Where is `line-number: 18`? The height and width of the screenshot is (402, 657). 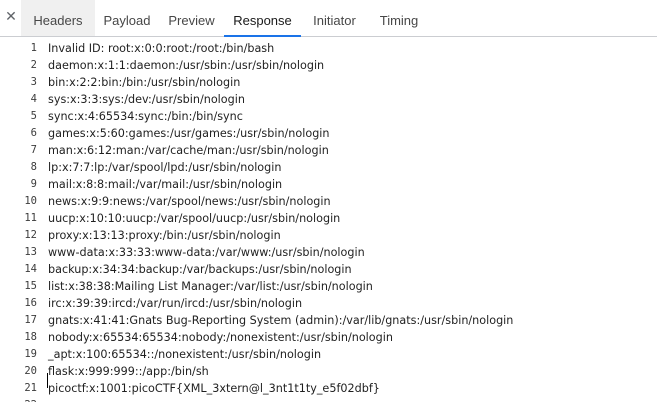
line-number: 18 is located at coordinates (30, 337).